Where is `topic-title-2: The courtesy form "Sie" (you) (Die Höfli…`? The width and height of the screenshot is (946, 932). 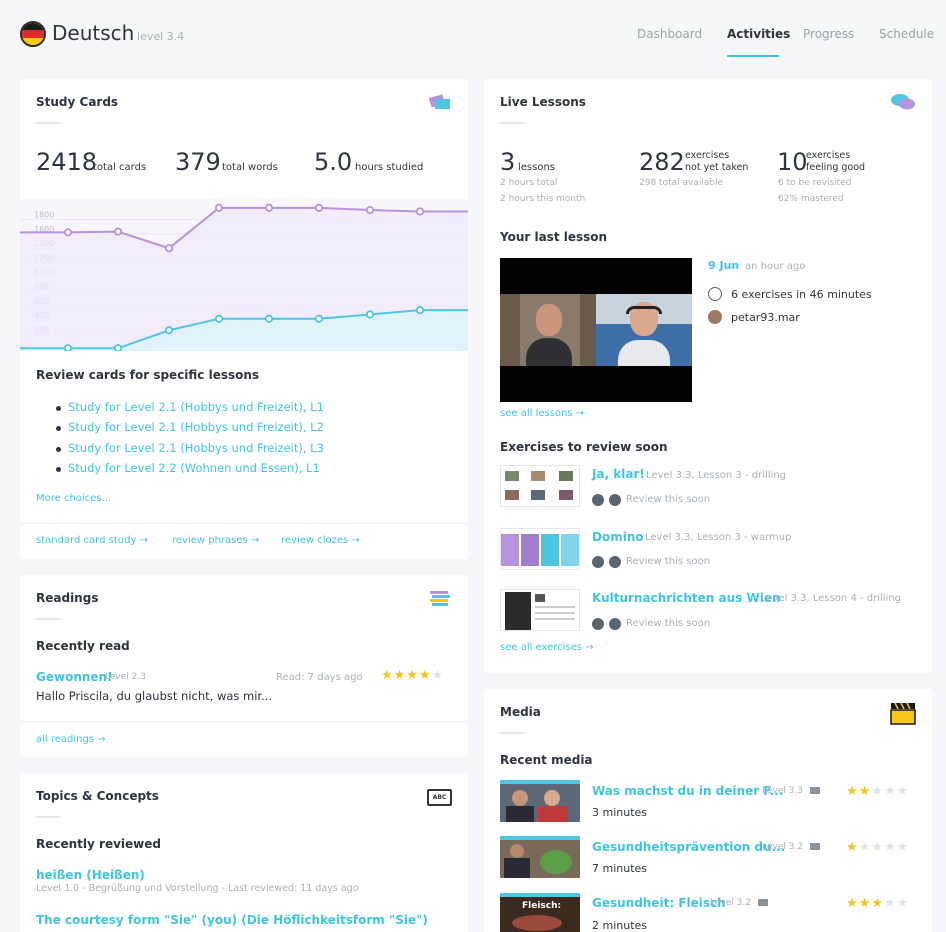
topic-title-2: The courtesy form "Sie" (you) (Die Höfli… is located at coordinates (232, 920).